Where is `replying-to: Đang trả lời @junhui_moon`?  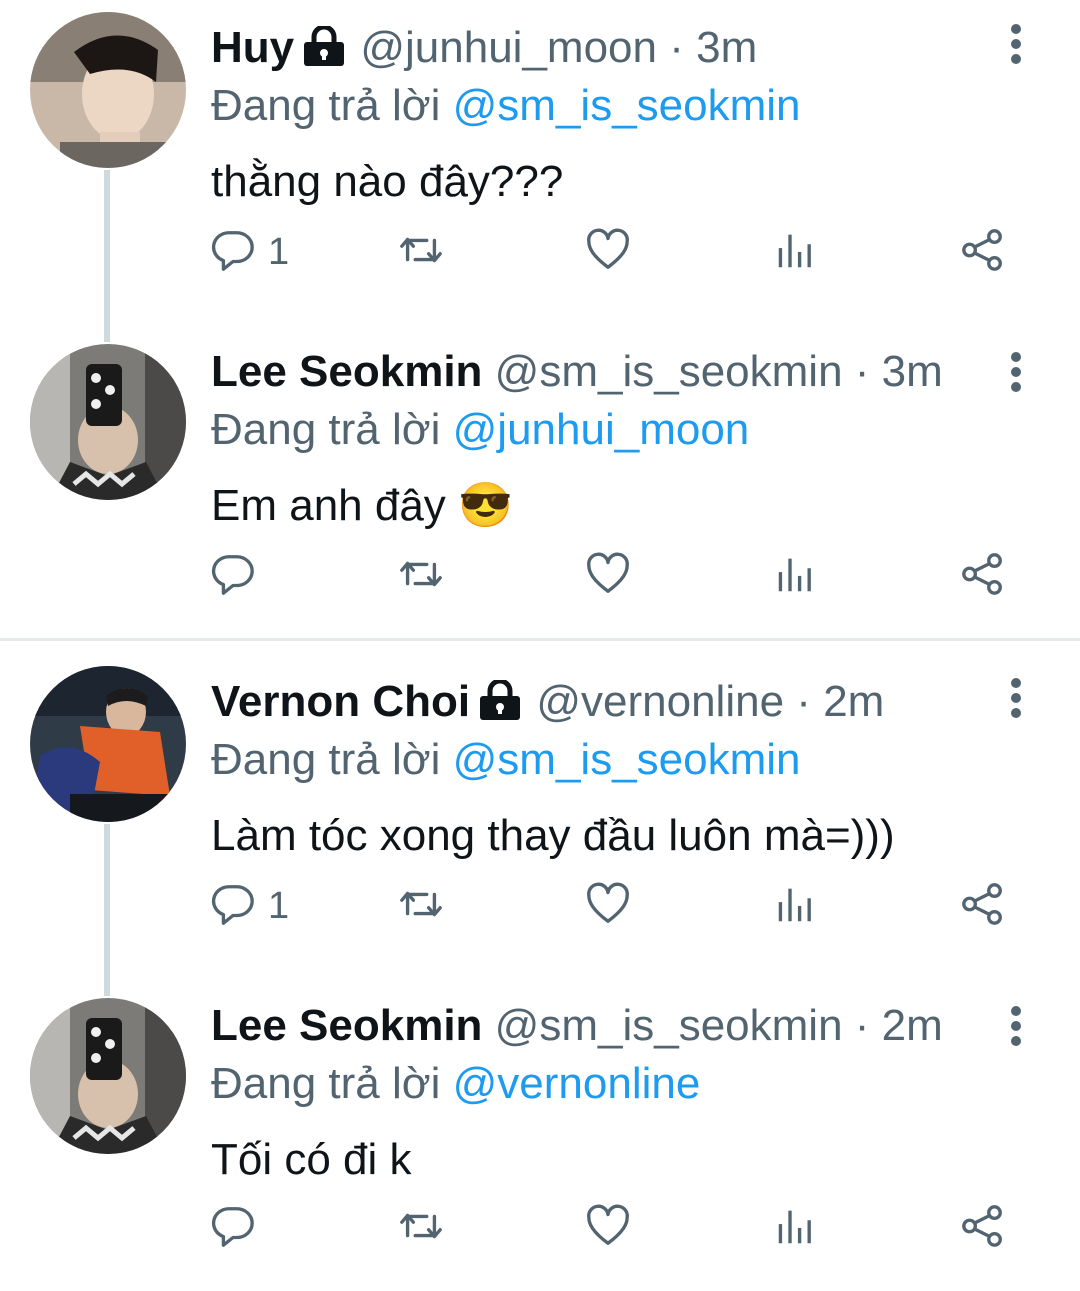 replying-to: Đang trả lời @junhui_moon is located at coordinates (480, 430).